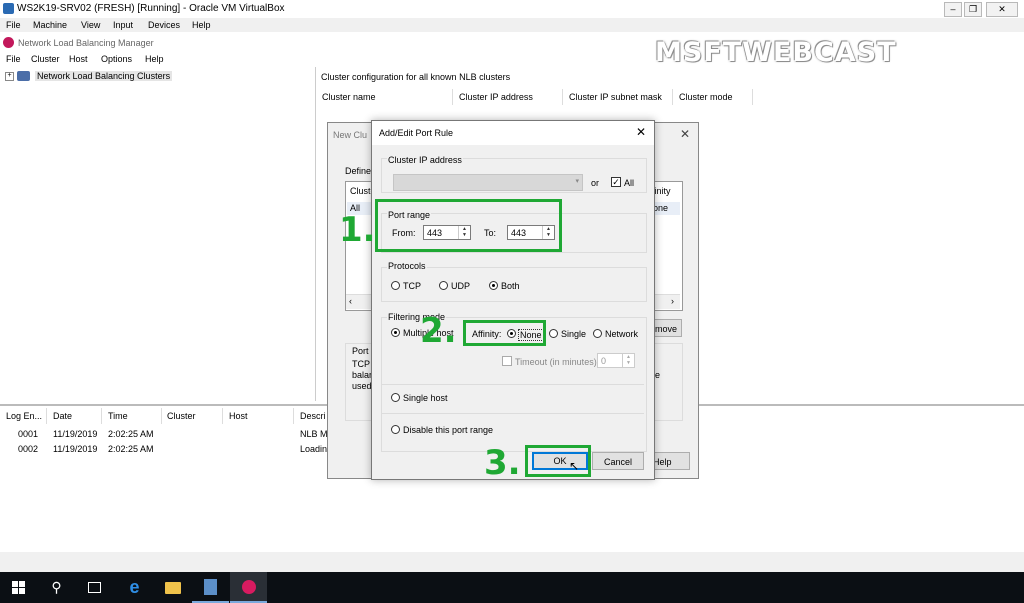  I want to click on col-cluster-mode: Cluster mode, so click(713, 97).